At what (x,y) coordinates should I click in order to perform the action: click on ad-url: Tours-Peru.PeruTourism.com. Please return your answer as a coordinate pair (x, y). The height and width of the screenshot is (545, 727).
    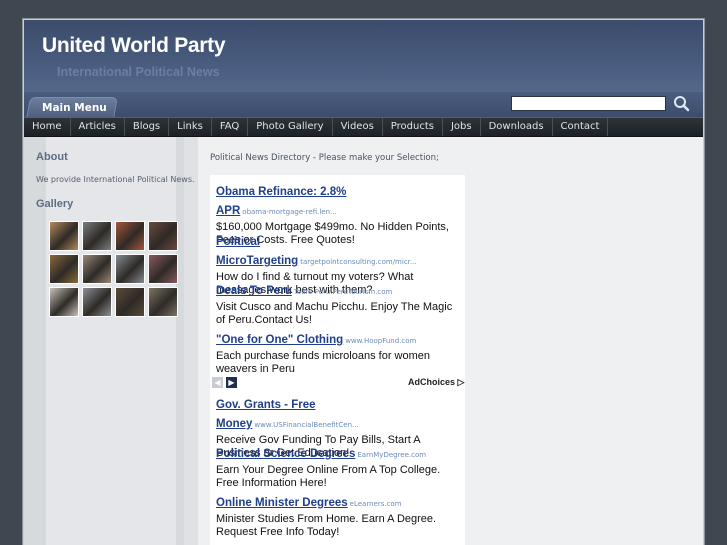
    Looking at the image, I should click on (343, 292).